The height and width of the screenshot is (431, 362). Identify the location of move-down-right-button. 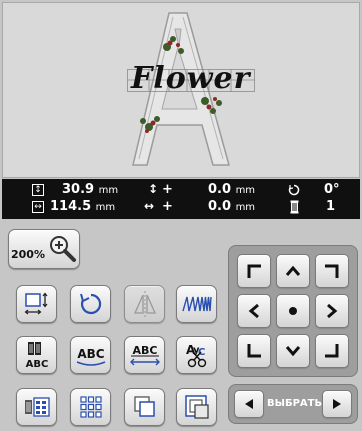
(332, 351).